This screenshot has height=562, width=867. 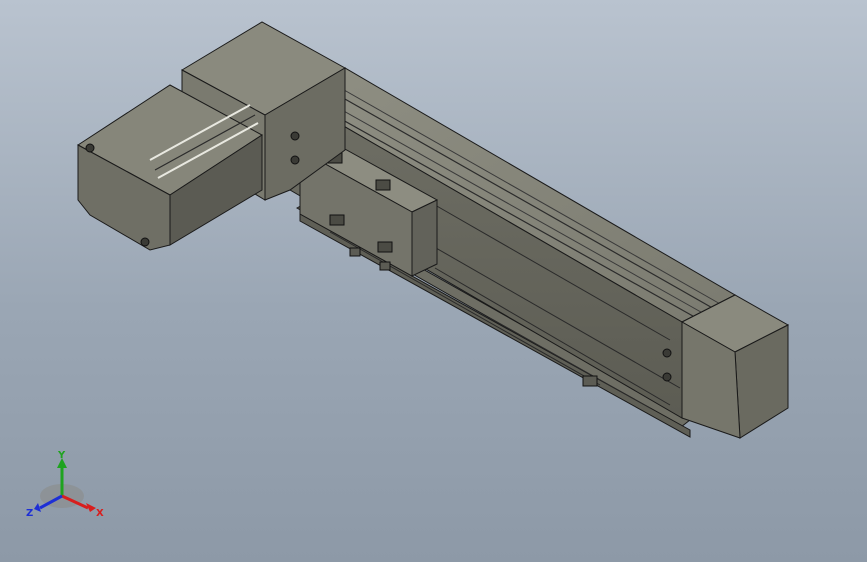 What do you see at coordinates (61, 455) in the screenshot?
I see `y-axis-label: Y` at bounding box center [61, 455].